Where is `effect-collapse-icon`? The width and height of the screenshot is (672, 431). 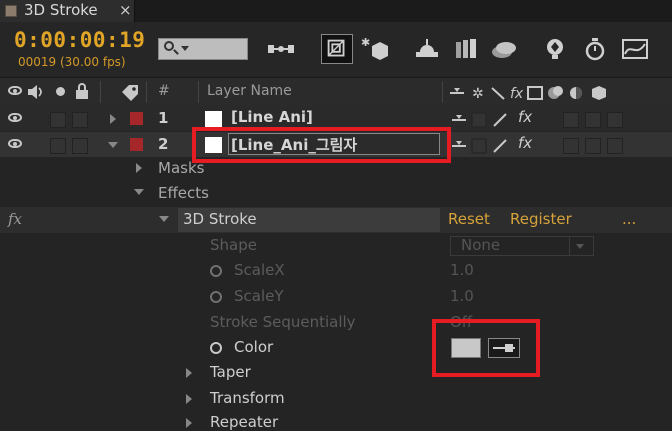
effect-collapse-icon is located at coordinates (164, 219).